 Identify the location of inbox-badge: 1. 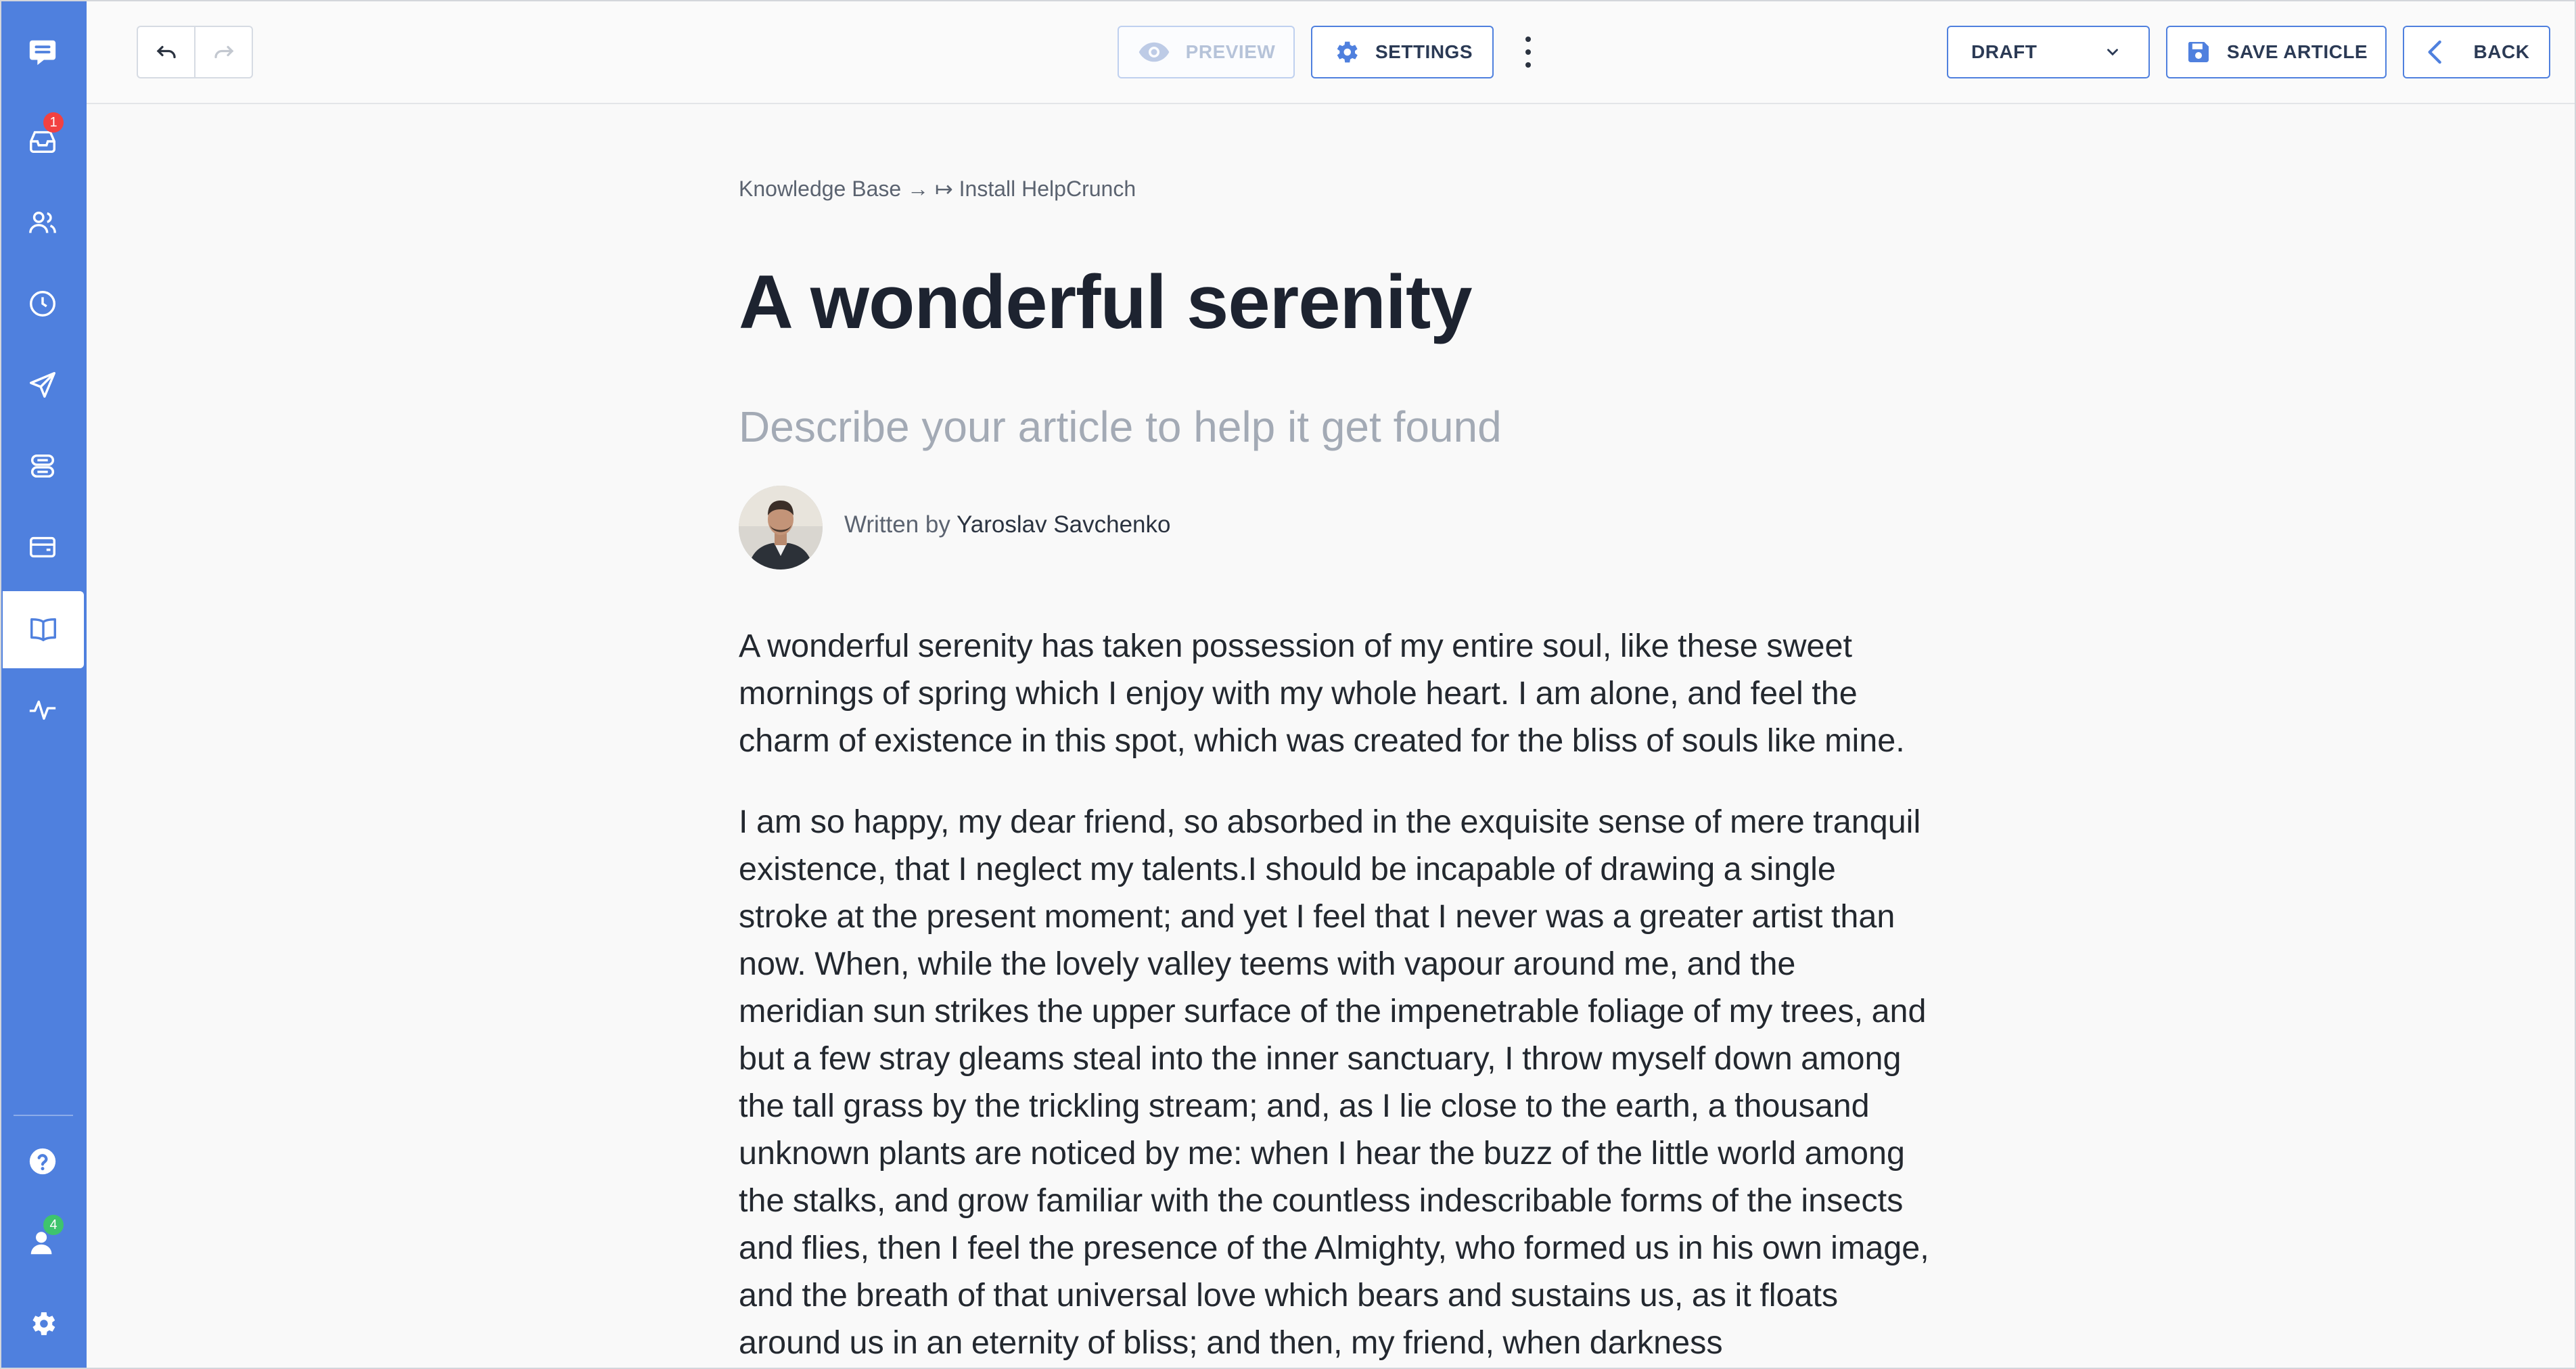
(53, 122).